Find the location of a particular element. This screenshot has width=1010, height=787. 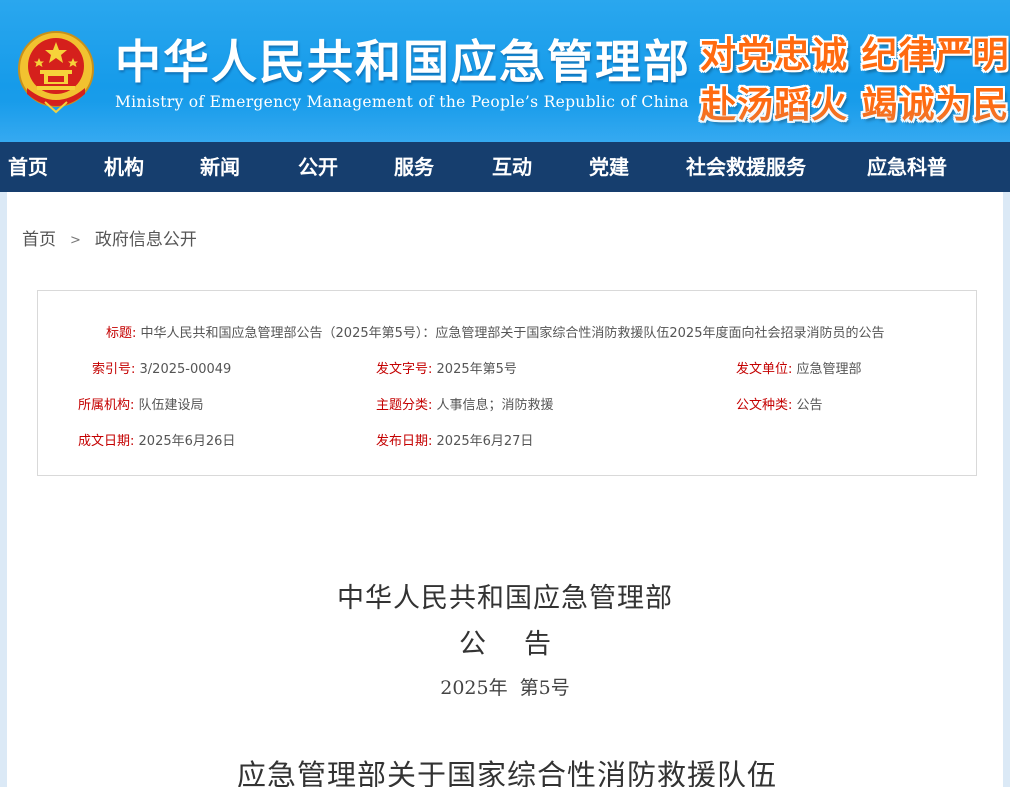

nav-item-organization: 机构 is located at coordinates (124, 167).